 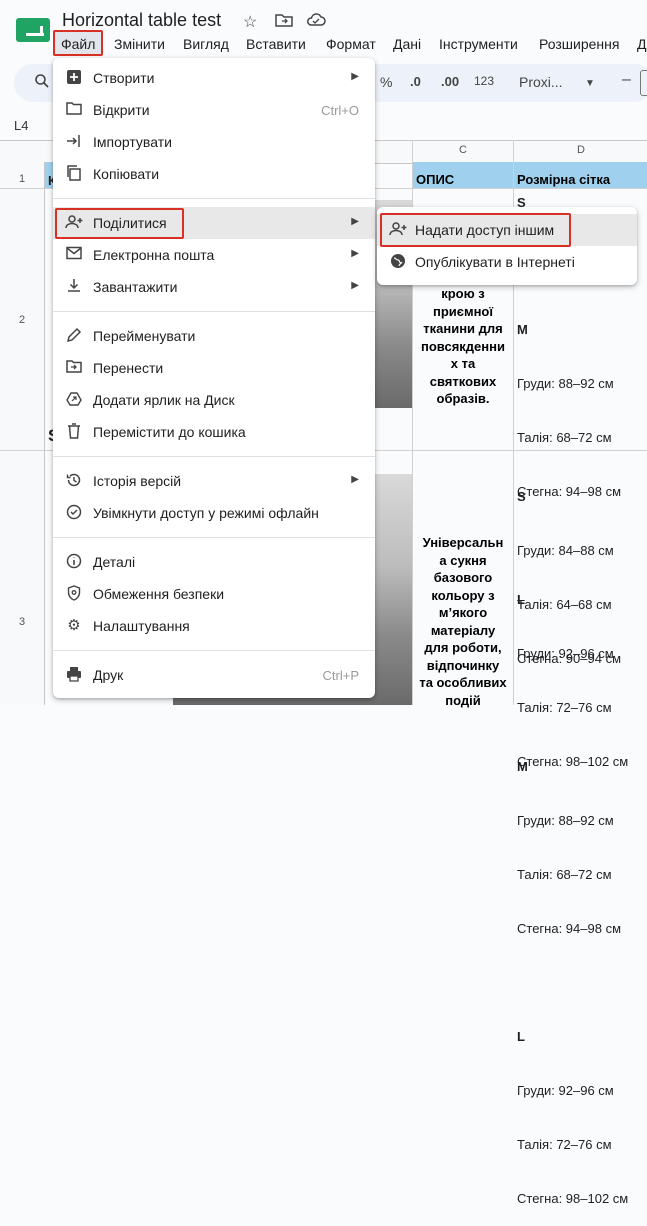 What do you see at coordinates (214, 287) in the screenshot?
I see `menu-item-download: Завантажити ▶` at bounding box center [214, 287].